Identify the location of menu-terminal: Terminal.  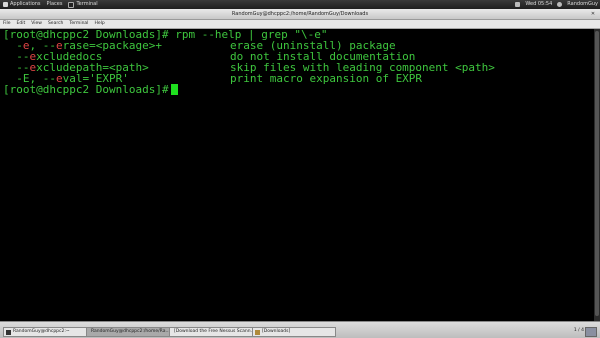
(78, 24).